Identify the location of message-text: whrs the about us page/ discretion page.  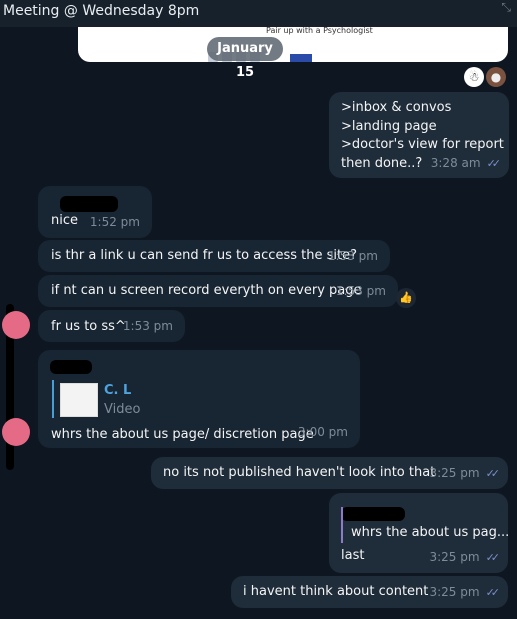
(182, 434).